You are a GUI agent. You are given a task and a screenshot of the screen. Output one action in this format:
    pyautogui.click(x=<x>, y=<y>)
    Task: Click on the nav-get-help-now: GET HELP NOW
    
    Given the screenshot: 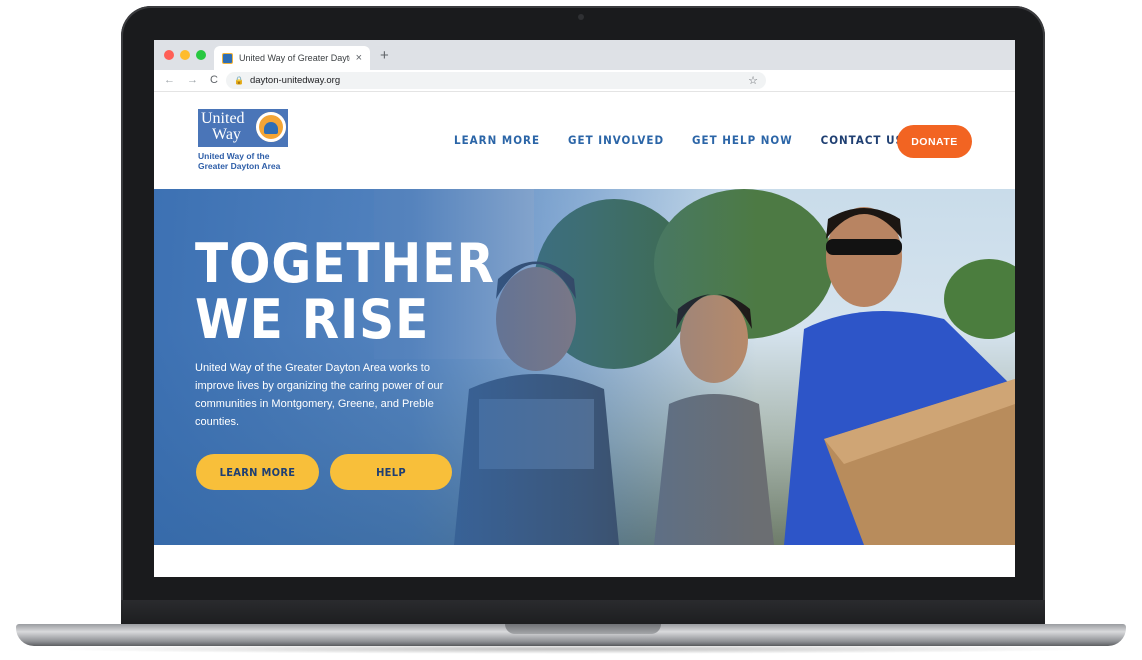 What is the action you would take?
    pyautogui.click(x=742, y=140)
    